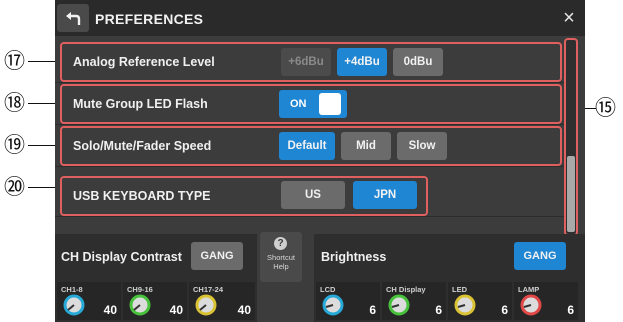 This screenshot has width=623, height=322. Describe the element at coordinates (546, 301) in the screenshot. I see `knob-lamp: LAMP 6` at that location.